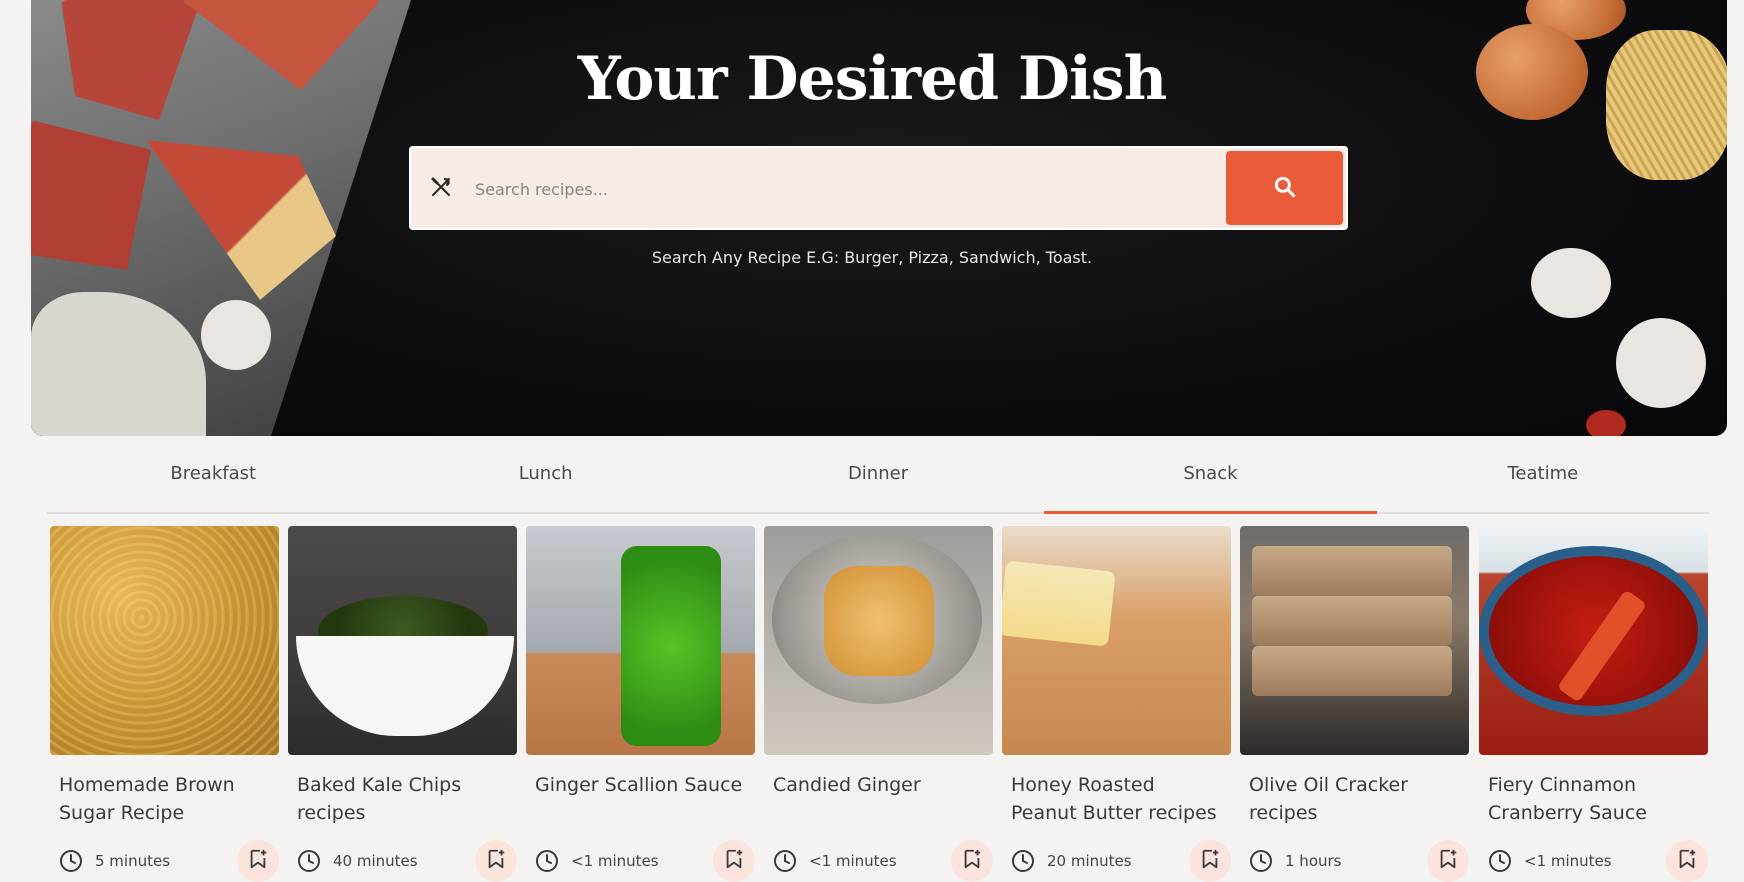  Describe the element at coordinates (375, 861) in the screenshot. I see `cook-time: 40 minutes` at that location.